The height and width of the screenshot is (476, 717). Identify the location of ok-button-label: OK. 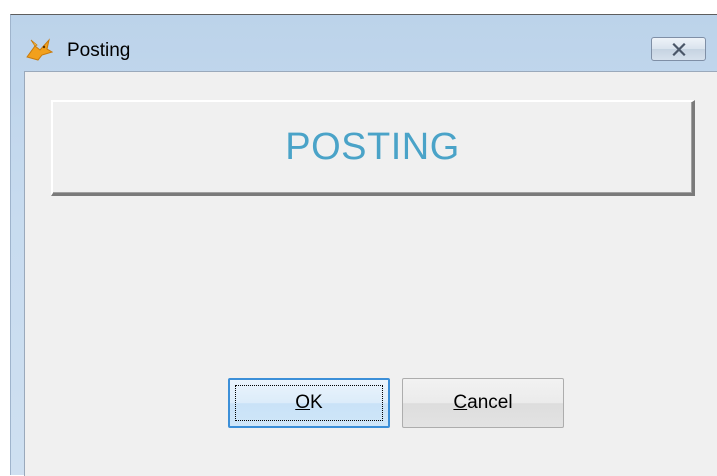
(308, 403).